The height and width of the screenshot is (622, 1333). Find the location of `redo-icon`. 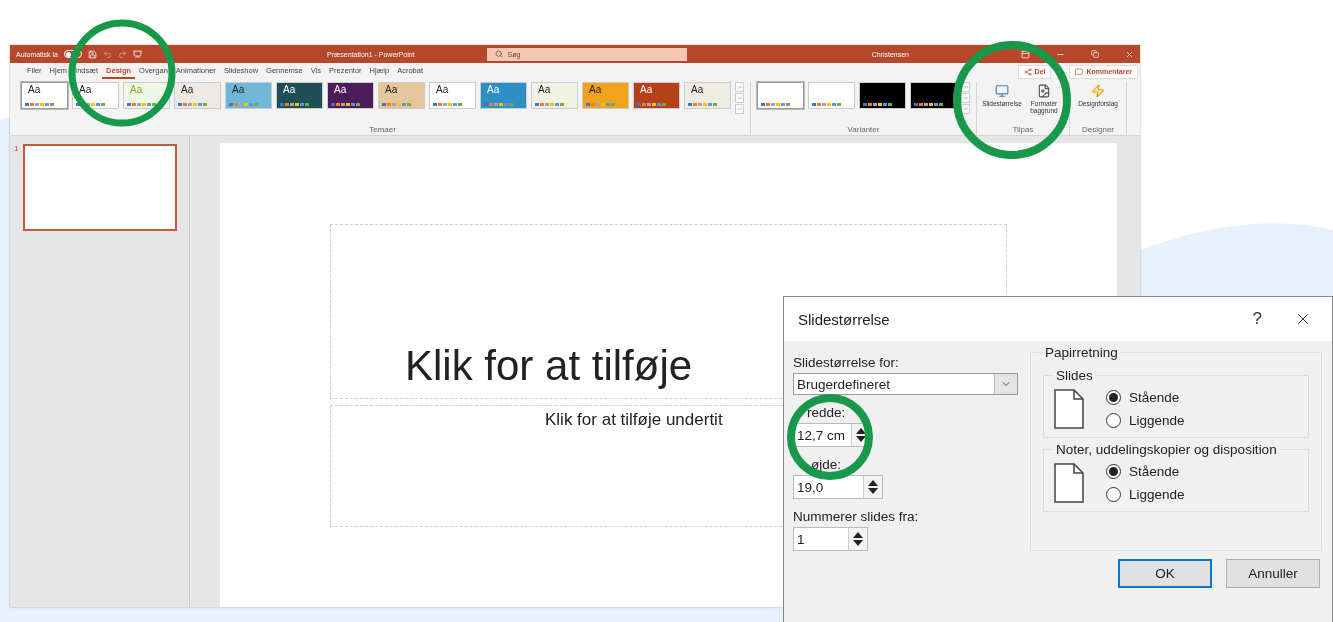

redo-icon is located at coordinates (123, 54).